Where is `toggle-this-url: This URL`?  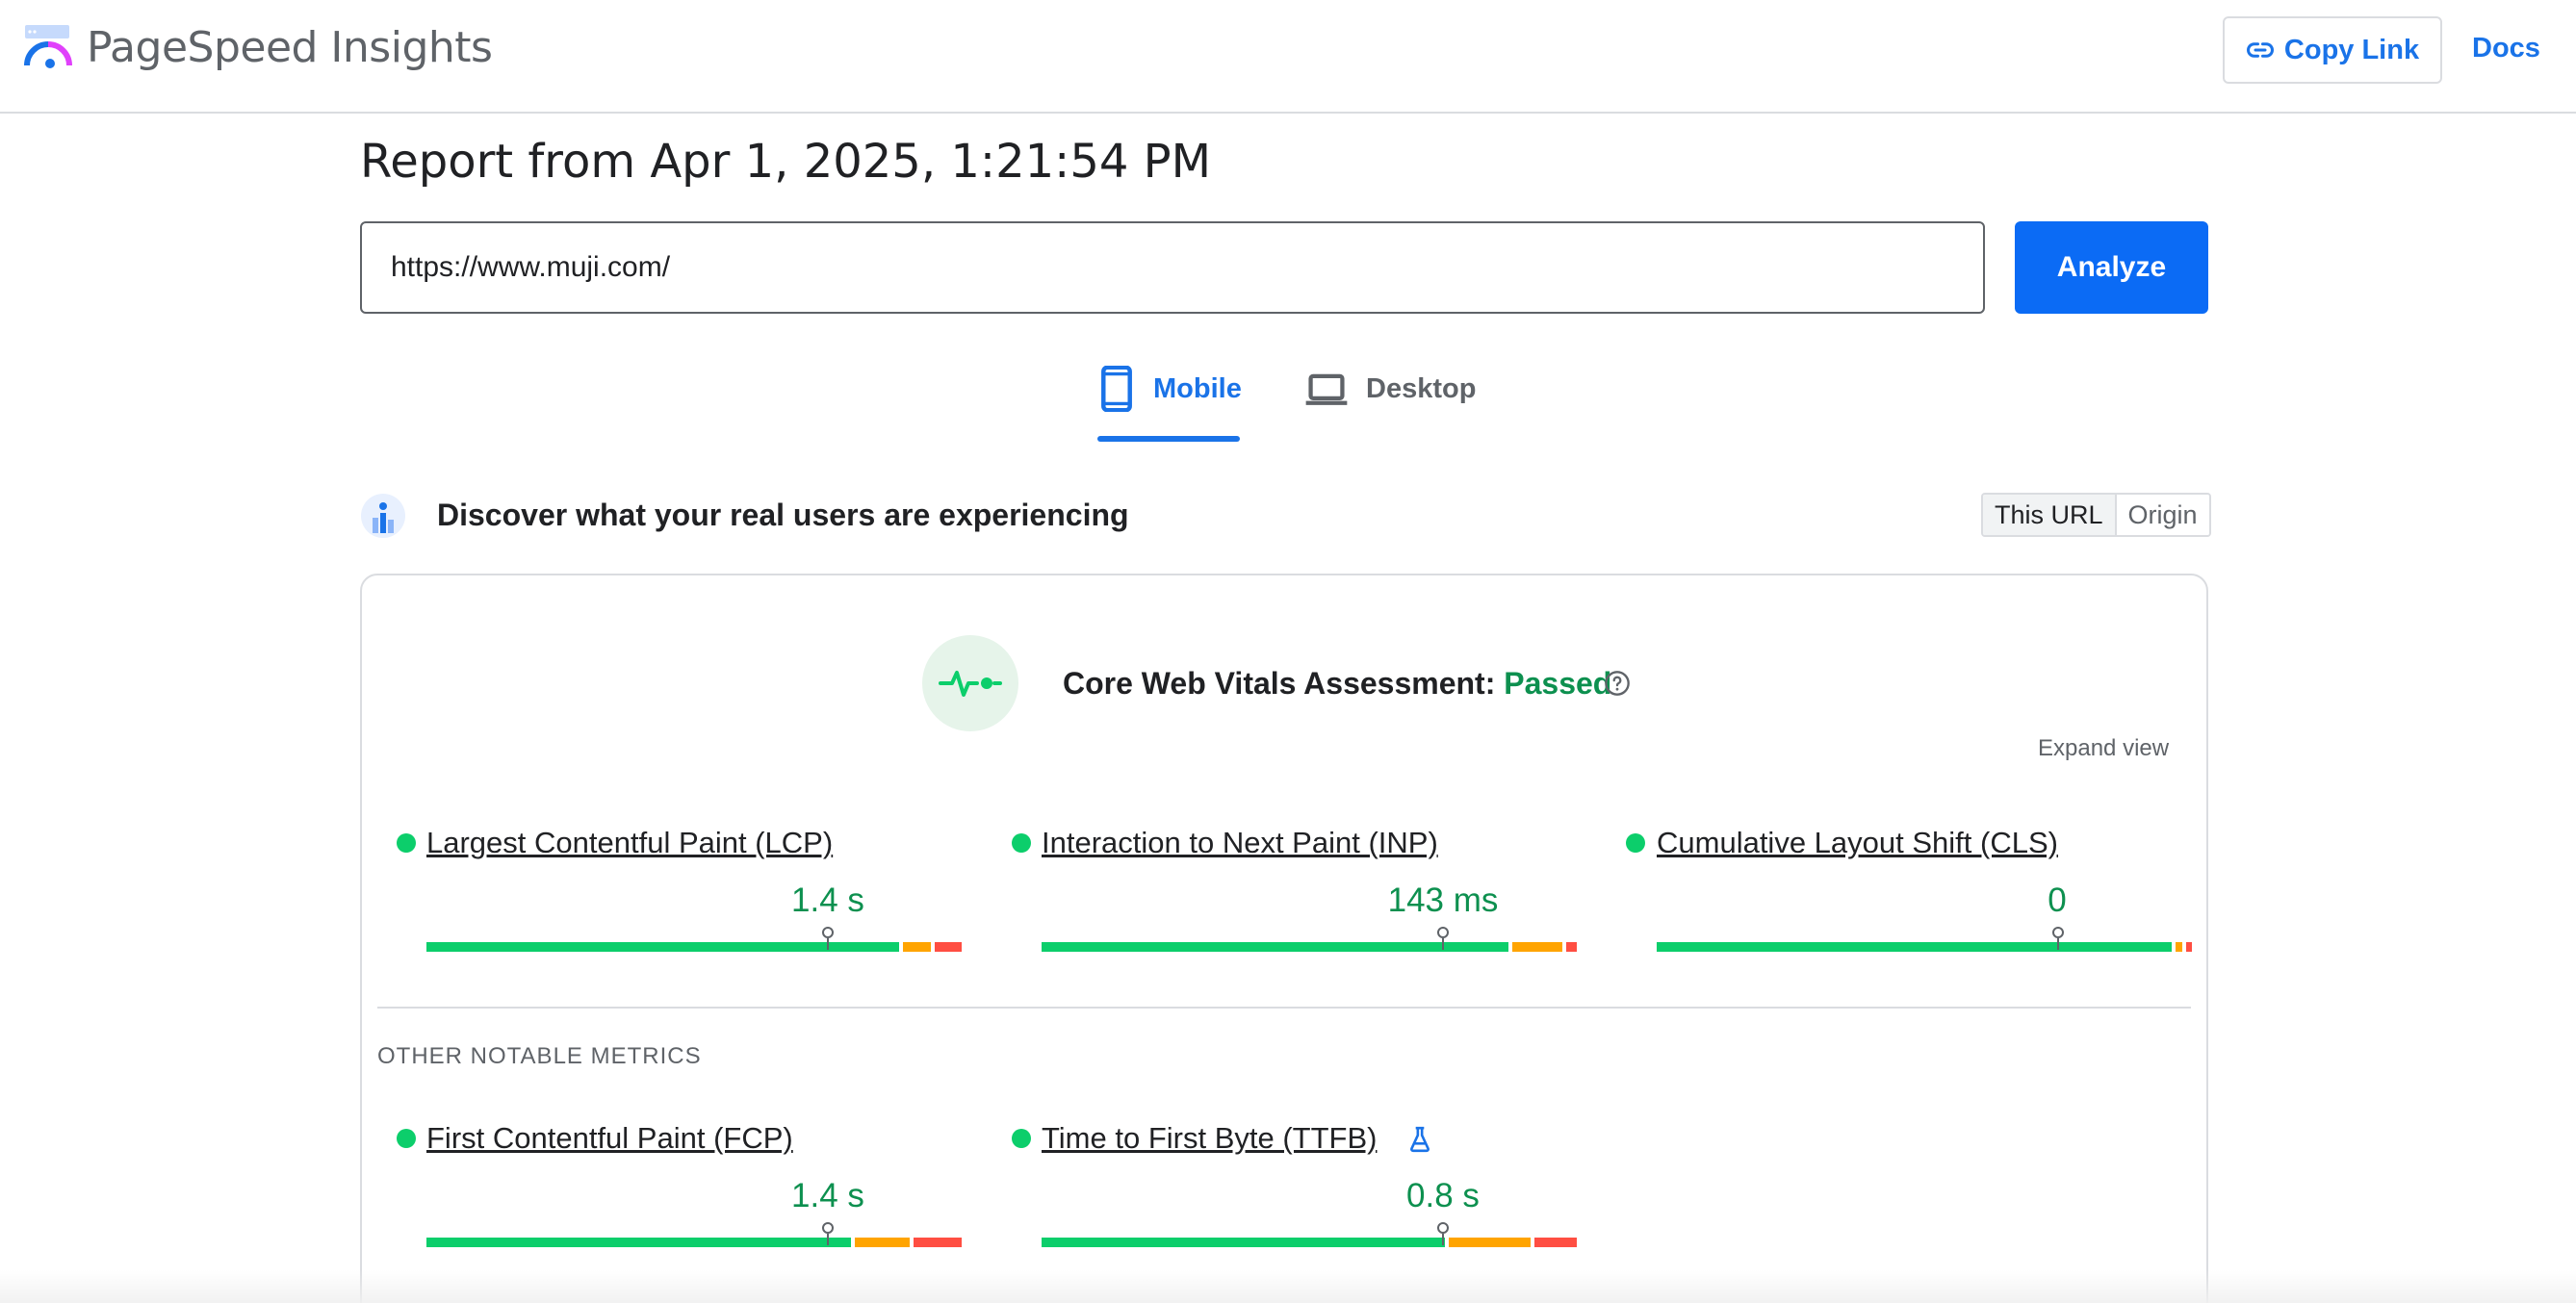
toggle-this-url: This URL is located at coordinates (2050, 515).